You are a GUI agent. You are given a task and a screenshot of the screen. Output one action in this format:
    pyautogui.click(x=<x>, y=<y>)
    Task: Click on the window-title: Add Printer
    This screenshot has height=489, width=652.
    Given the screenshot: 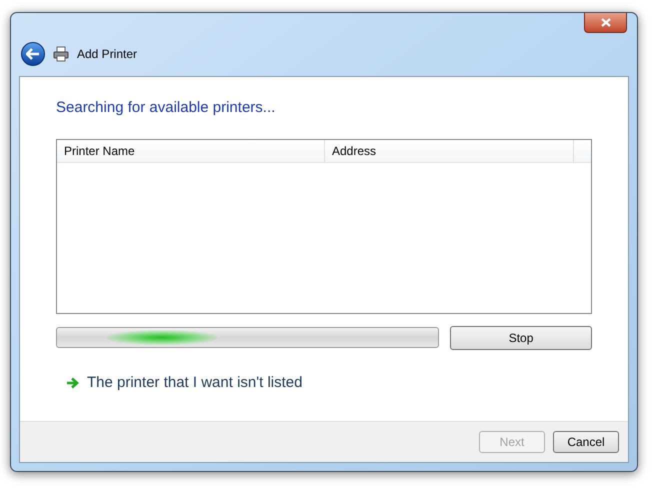 What is the action you would take?
    pyautogui.click(x=107, y=54)
    